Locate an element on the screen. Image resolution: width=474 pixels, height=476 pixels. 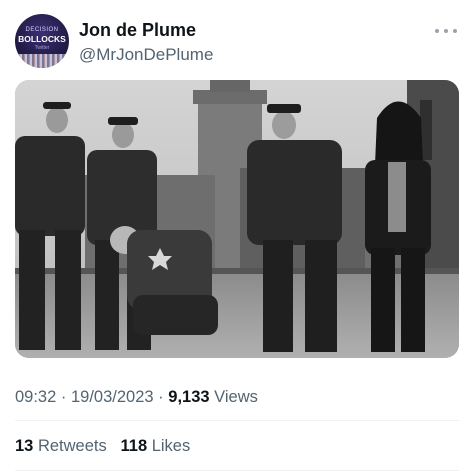
retweets-stat: 13 Retweets is located at coordinates (61, 446).